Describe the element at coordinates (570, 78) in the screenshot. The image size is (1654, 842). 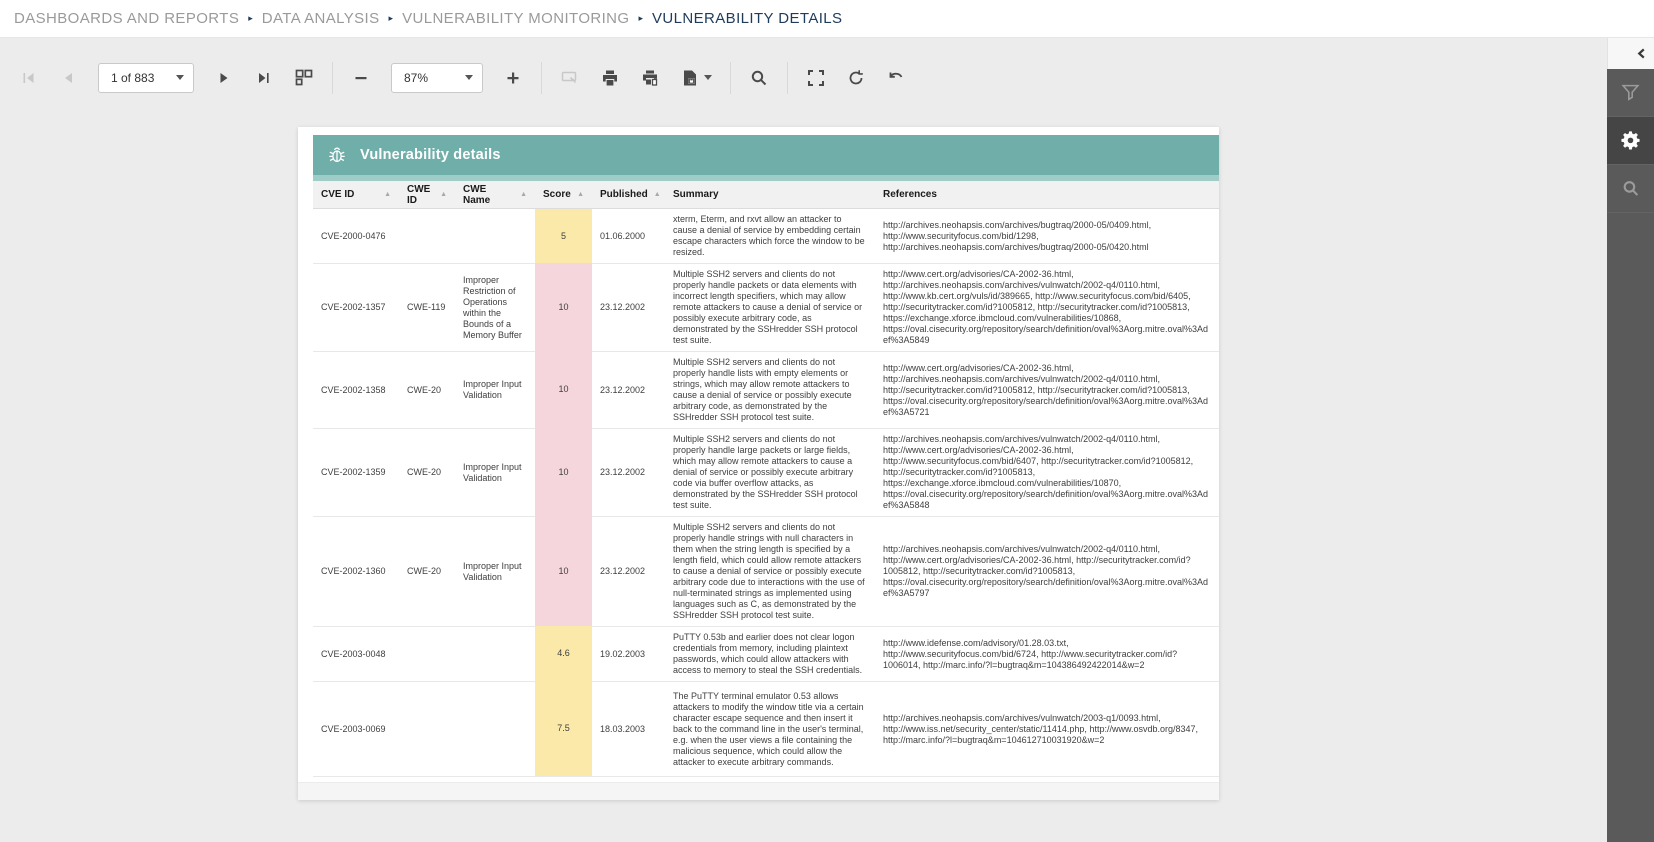
I see `selection-tool-button` at that location.